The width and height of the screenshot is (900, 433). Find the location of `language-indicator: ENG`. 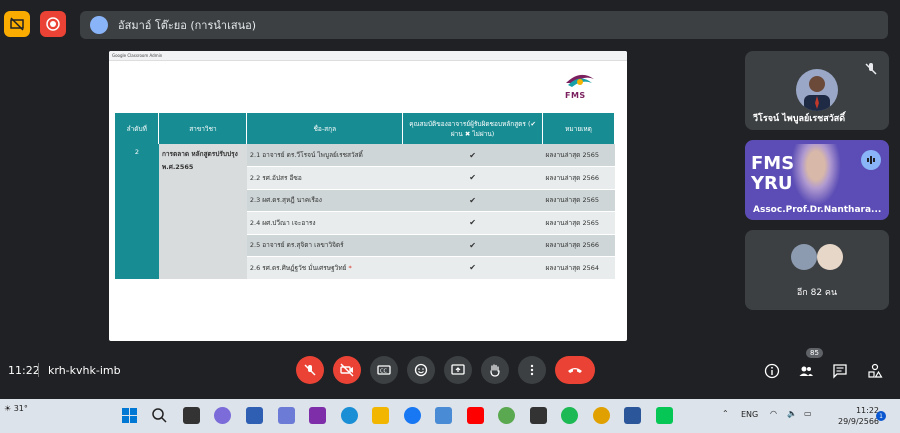

language-indicator: ENG is located at coordinates (749, 414).